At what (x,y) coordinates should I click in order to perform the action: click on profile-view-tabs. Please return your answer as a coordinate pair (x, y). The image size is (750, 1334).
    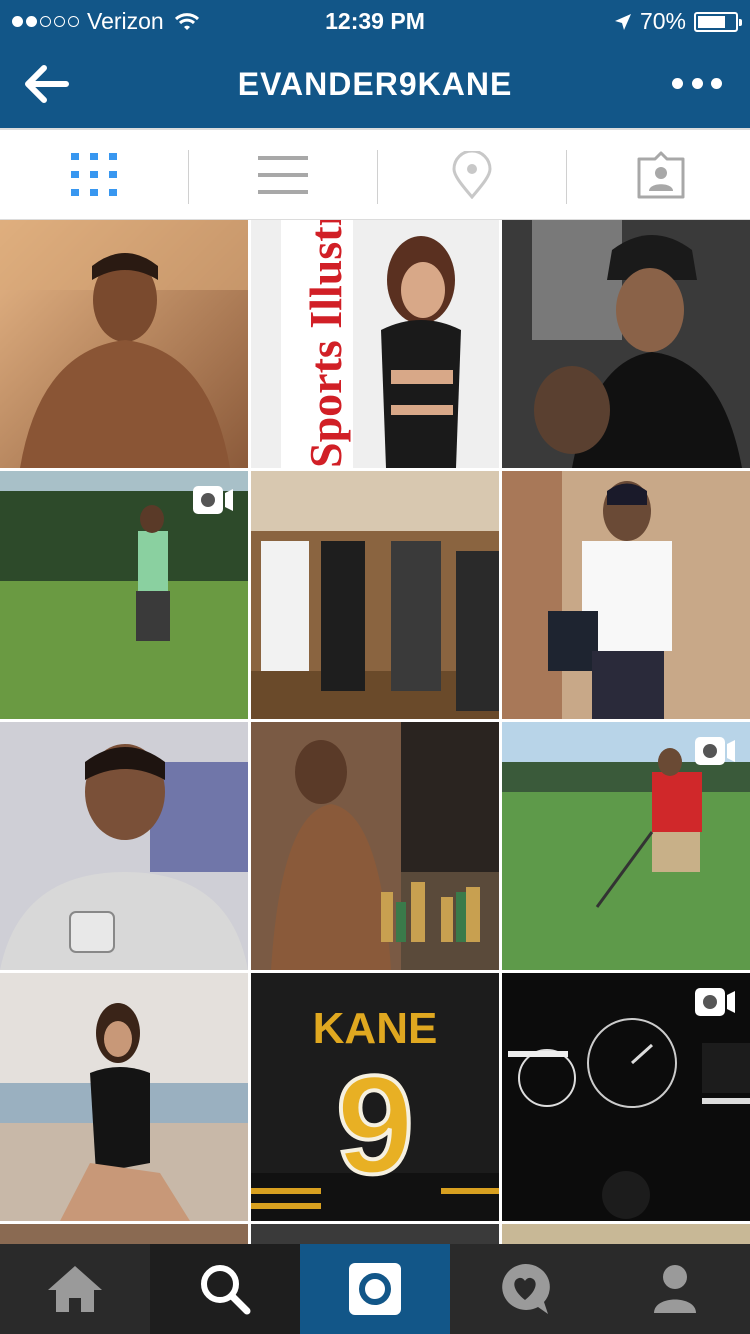
    Looking at the image, I should click on (375, 174).